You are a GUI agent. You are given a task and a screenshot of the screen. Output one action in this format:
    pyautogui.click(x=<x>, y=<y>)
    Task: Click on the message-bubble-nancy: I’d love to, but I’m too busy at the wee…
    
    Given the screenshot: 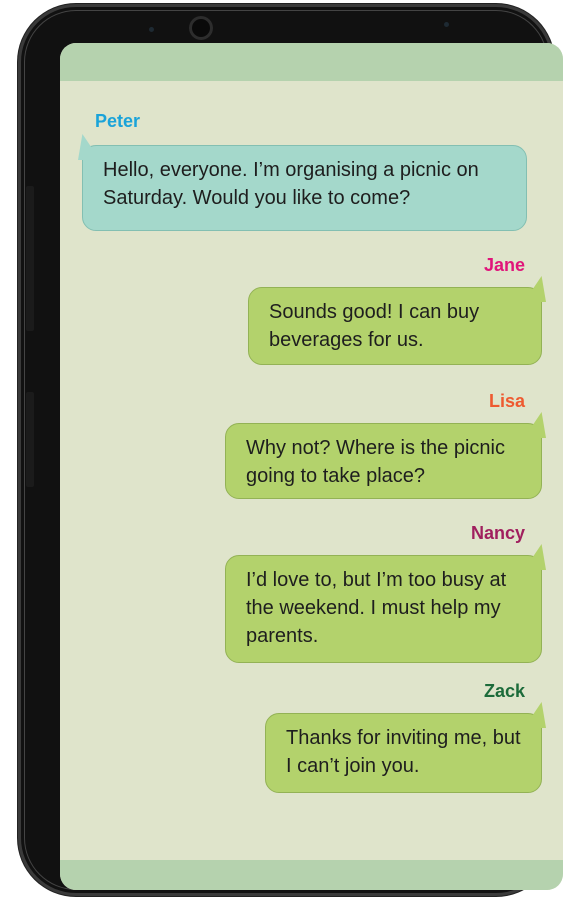 What is the action you would take?
    pyautogui.click(x=383, y=609)
    